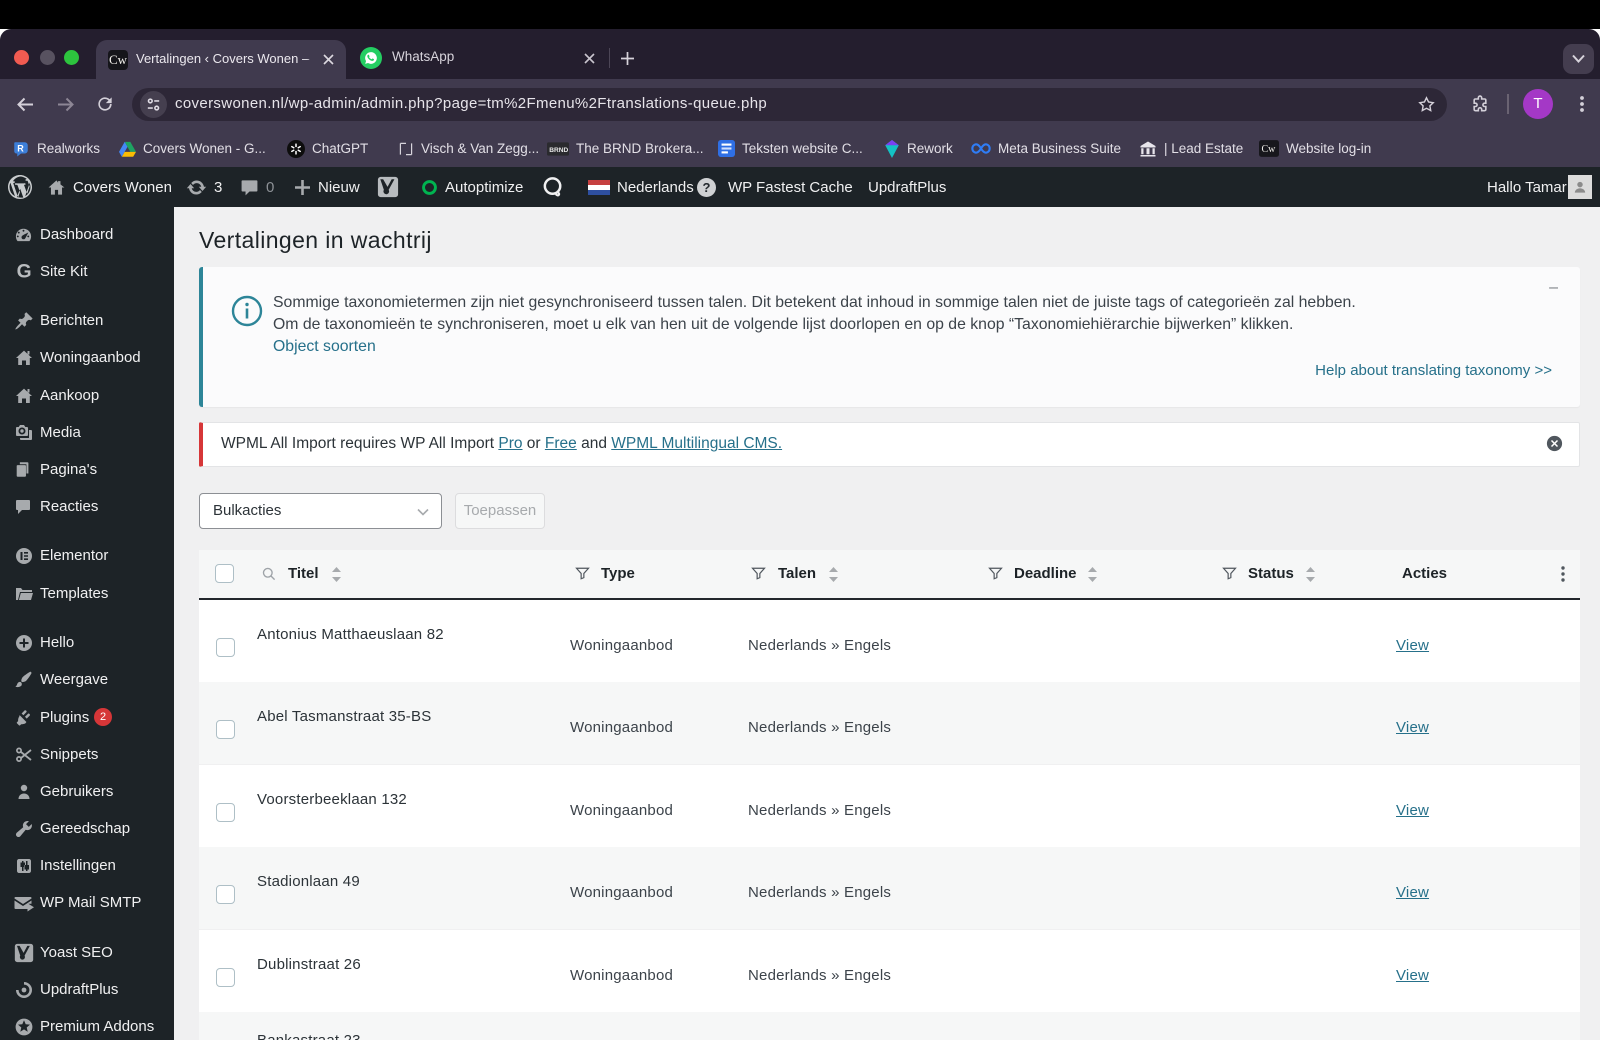  Describe the element at coordinates (24, 272) in the screenshot. I see `svg-text: G` at that location.